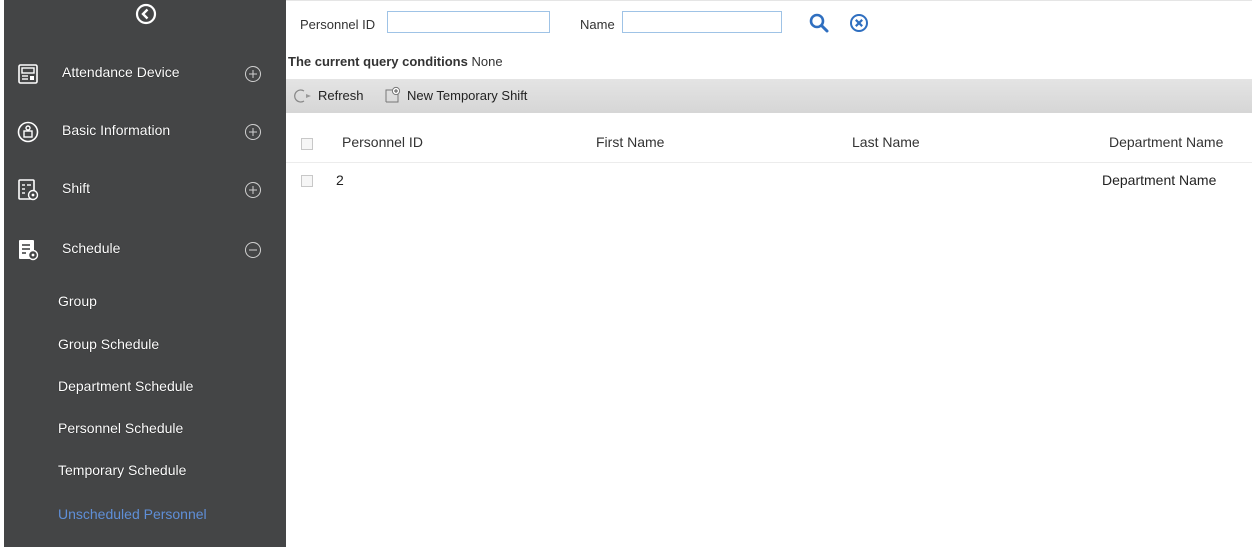 The image size is (1252, 547). What do you see at coordinates (303, 96) in the screenshot?
I see `refresh-icon` at bounding box center [303, 96].